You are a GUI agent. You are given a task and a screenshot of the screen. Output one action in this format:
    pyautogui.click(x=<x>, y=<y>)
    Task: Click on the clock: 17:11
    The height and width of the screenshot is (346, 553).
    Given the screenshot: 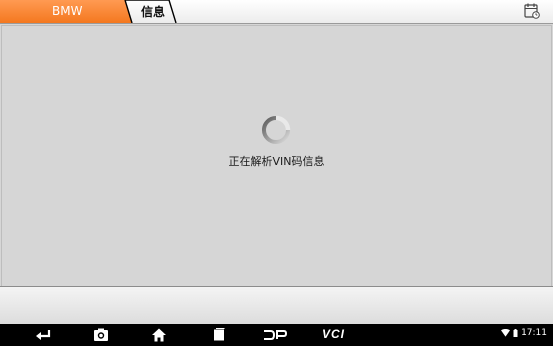 What is the action you would take?
    pyautogui.click(x=534, y=333)
    